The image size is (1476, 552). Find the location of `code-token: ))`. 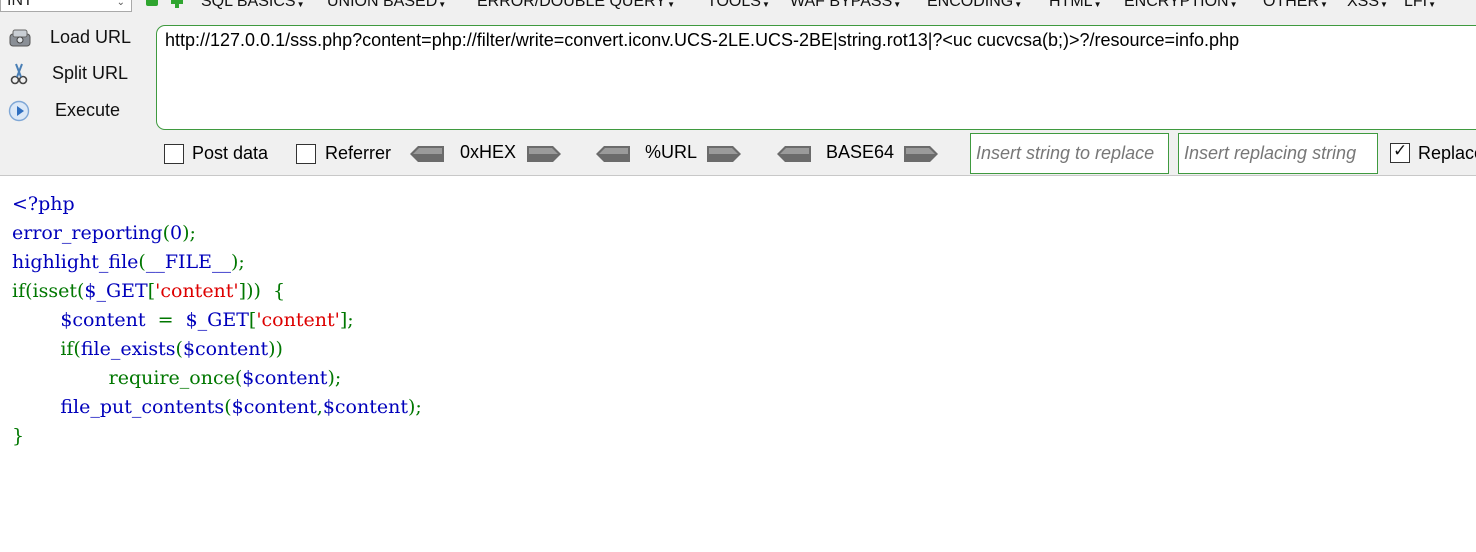

code-token: )) is located at coordinates (275, 349).